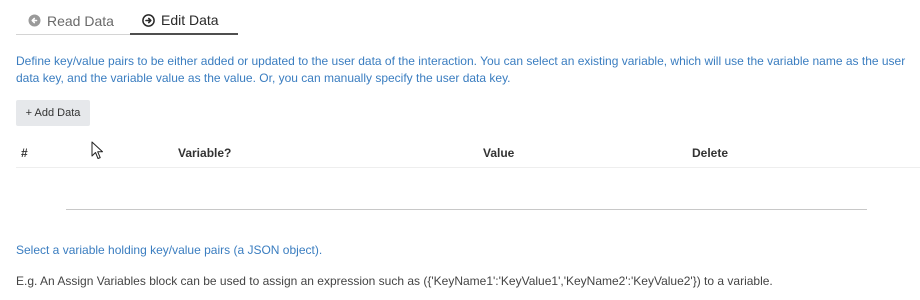 The height and width of the screenshot is (300, 920). I want to click on column-header-variable: Variable?, so click(205, 153).